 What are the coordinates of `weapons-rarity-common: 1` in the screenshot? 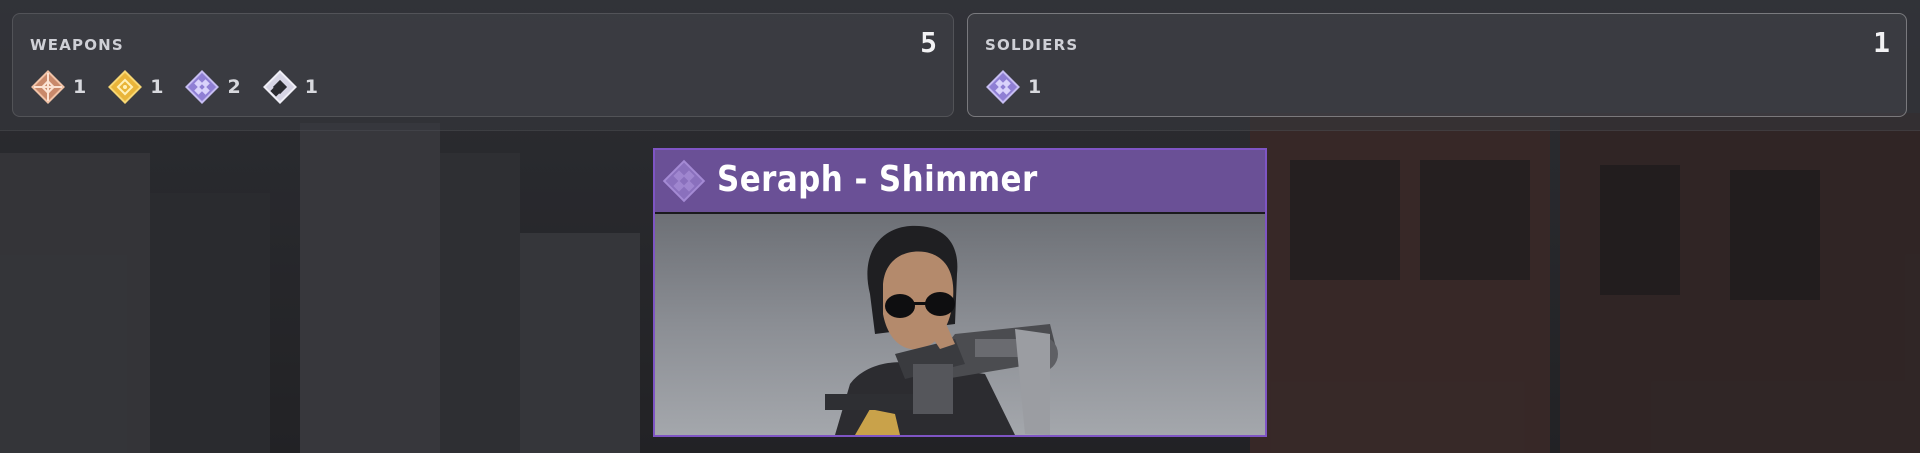 It's located at (58, 87).